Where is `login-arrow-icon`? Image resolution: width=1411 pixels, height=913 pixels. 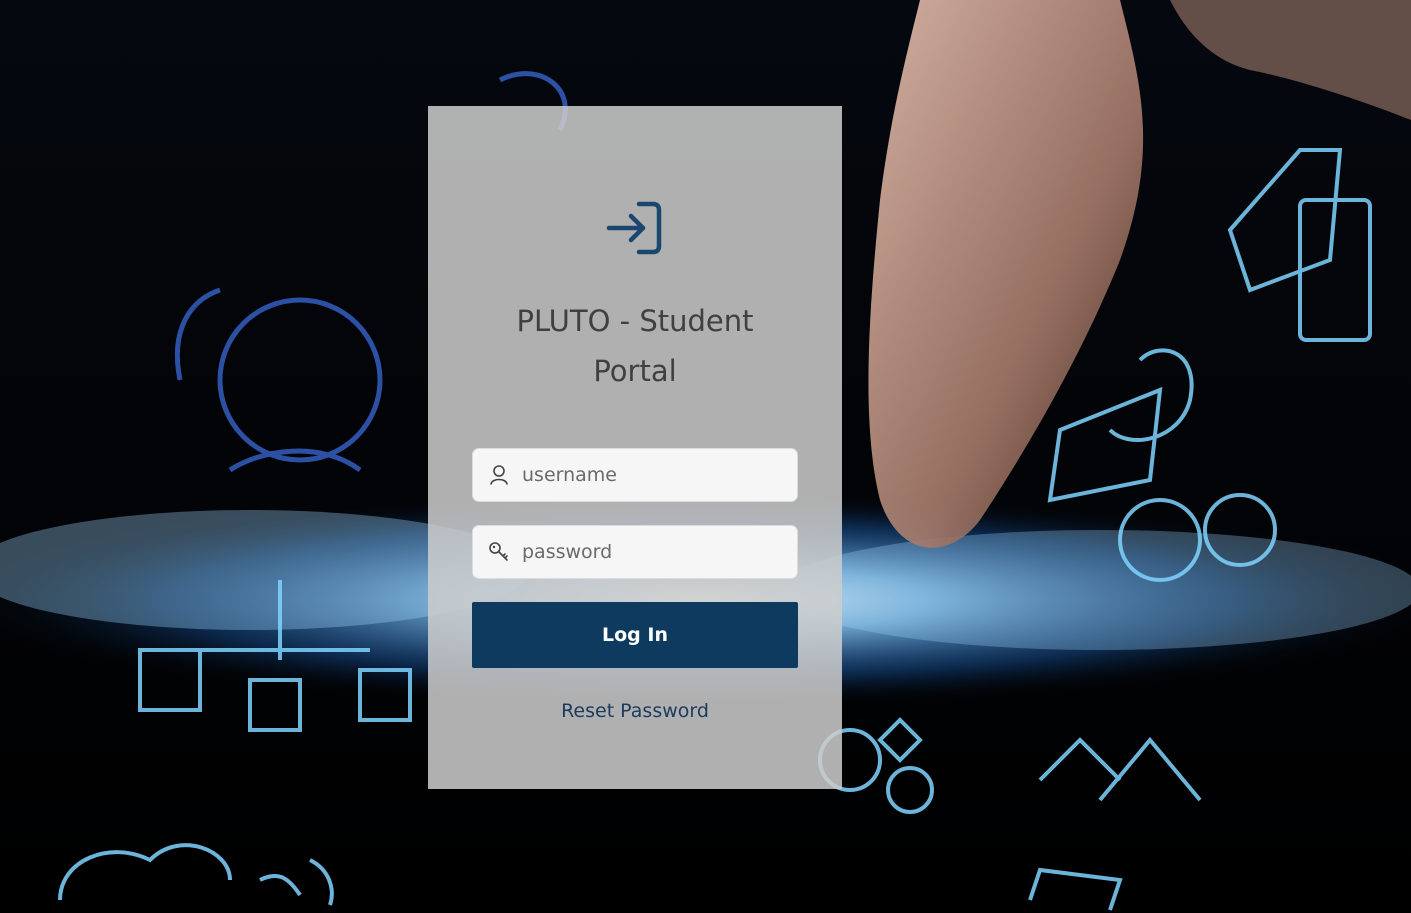 login-arrow-icon is located at coordinates (635, 228).